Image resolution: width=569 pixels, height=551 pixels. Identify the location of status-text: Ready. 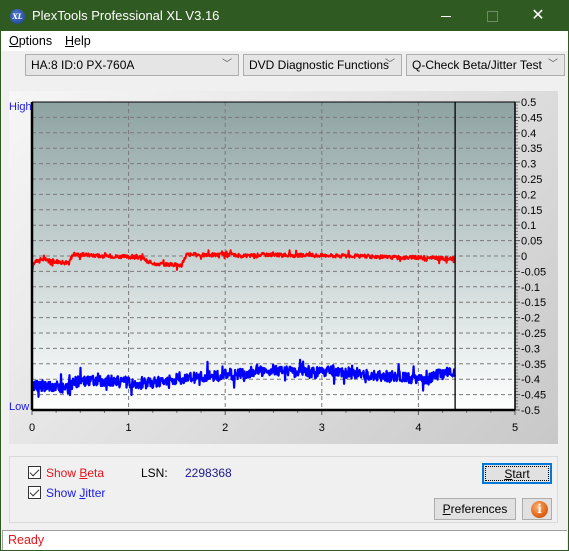
(26, 540).